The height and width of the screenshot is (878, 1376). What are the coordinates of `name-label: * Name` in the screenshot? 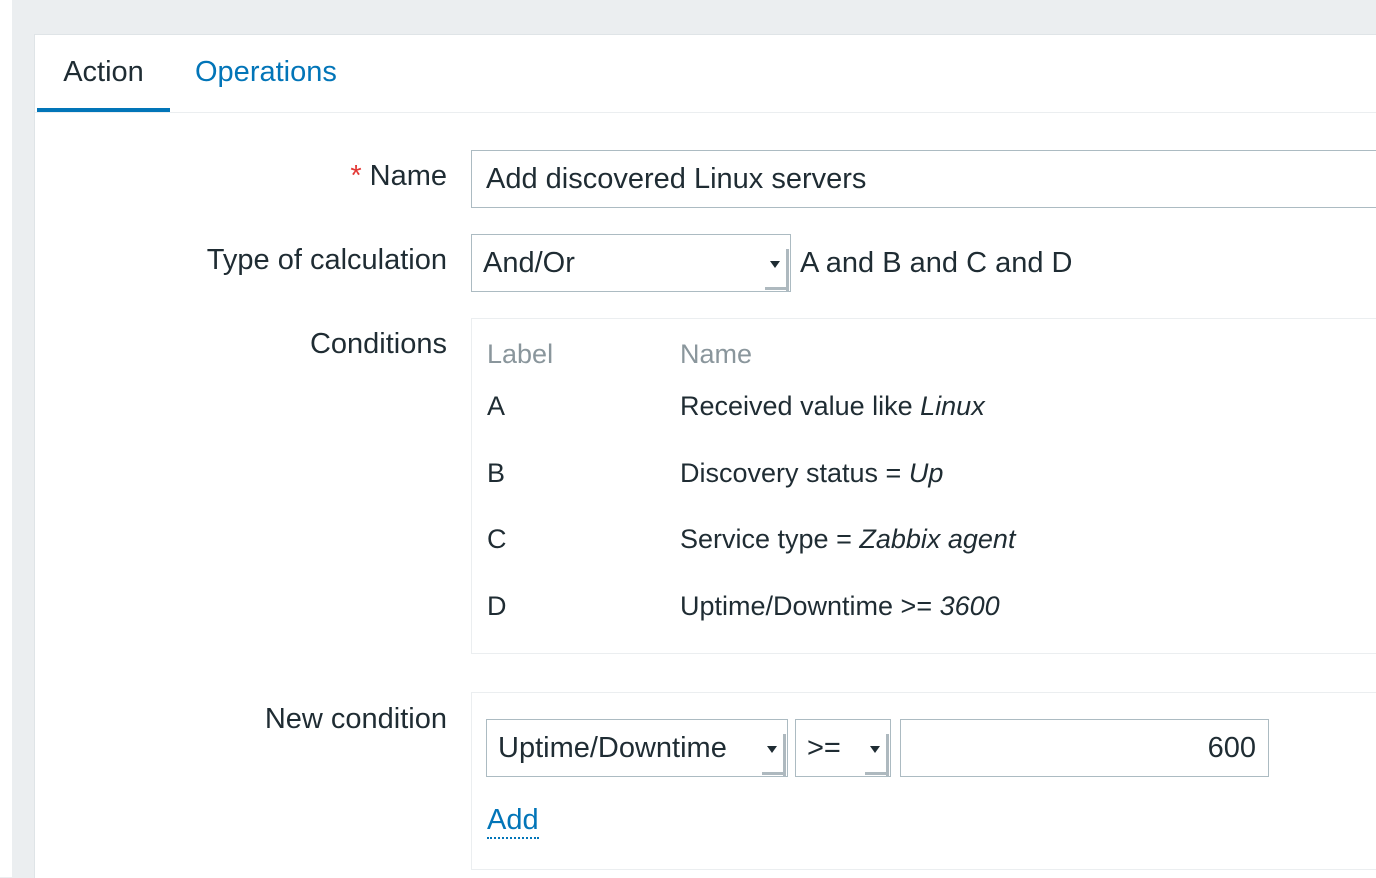 It's located at (398, 176).